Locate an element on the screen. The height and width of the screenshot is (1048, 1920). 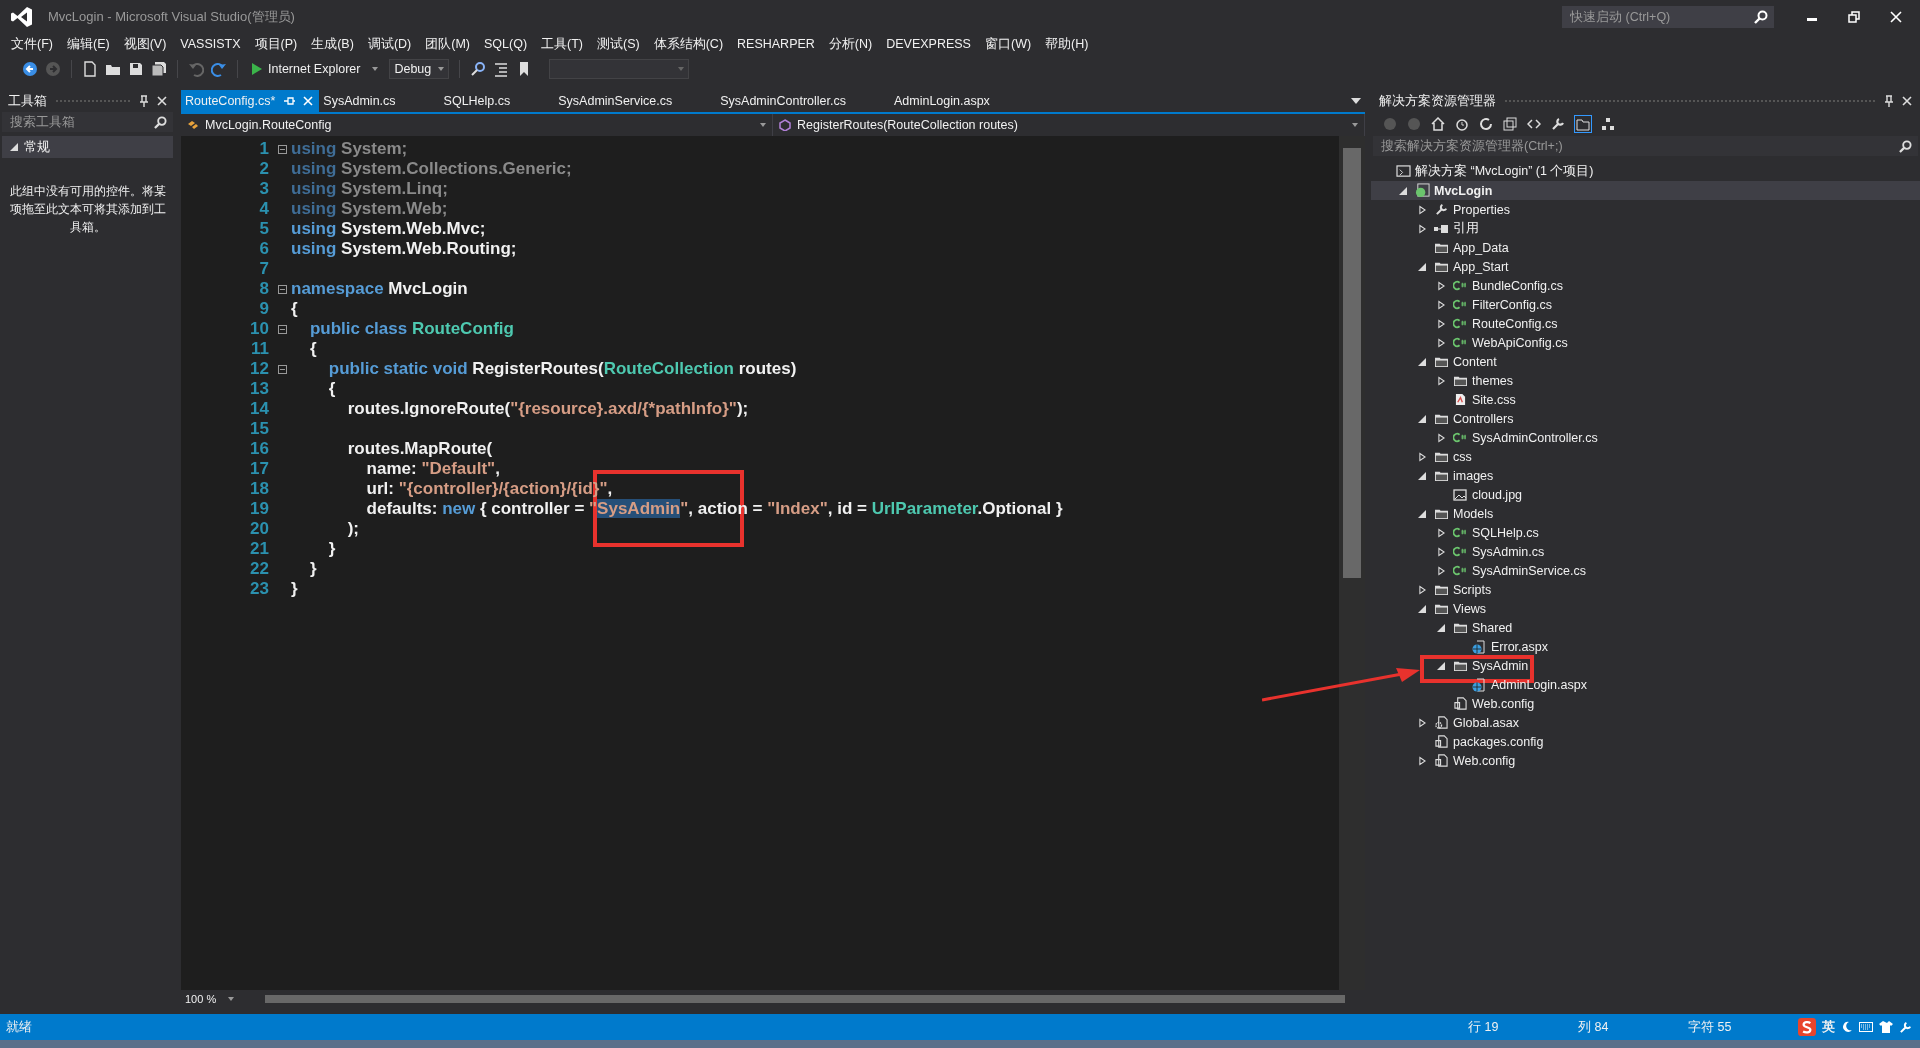
search-field: 搜索工具箱 is located at coordinates (81, 122).